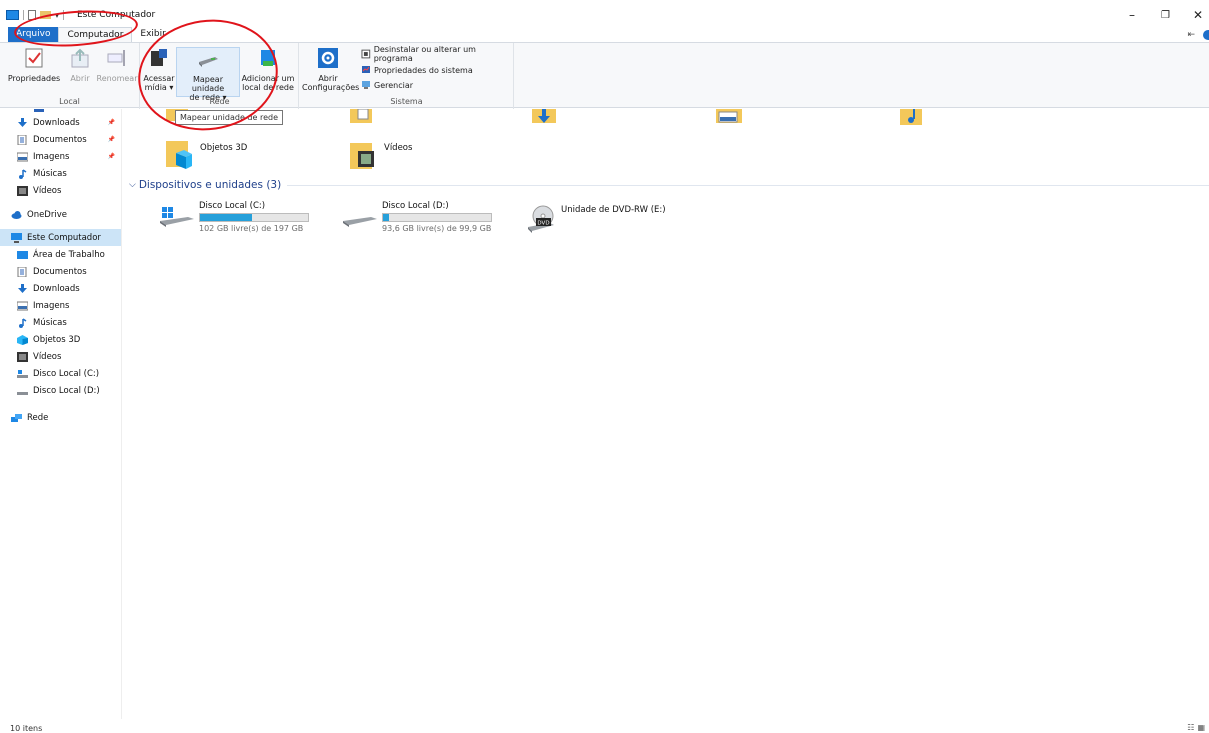  What do you see at coordinates (26, 728) in the screenshot?
I see `status-item-count: 10 itens` at bounding box center [26, 728].